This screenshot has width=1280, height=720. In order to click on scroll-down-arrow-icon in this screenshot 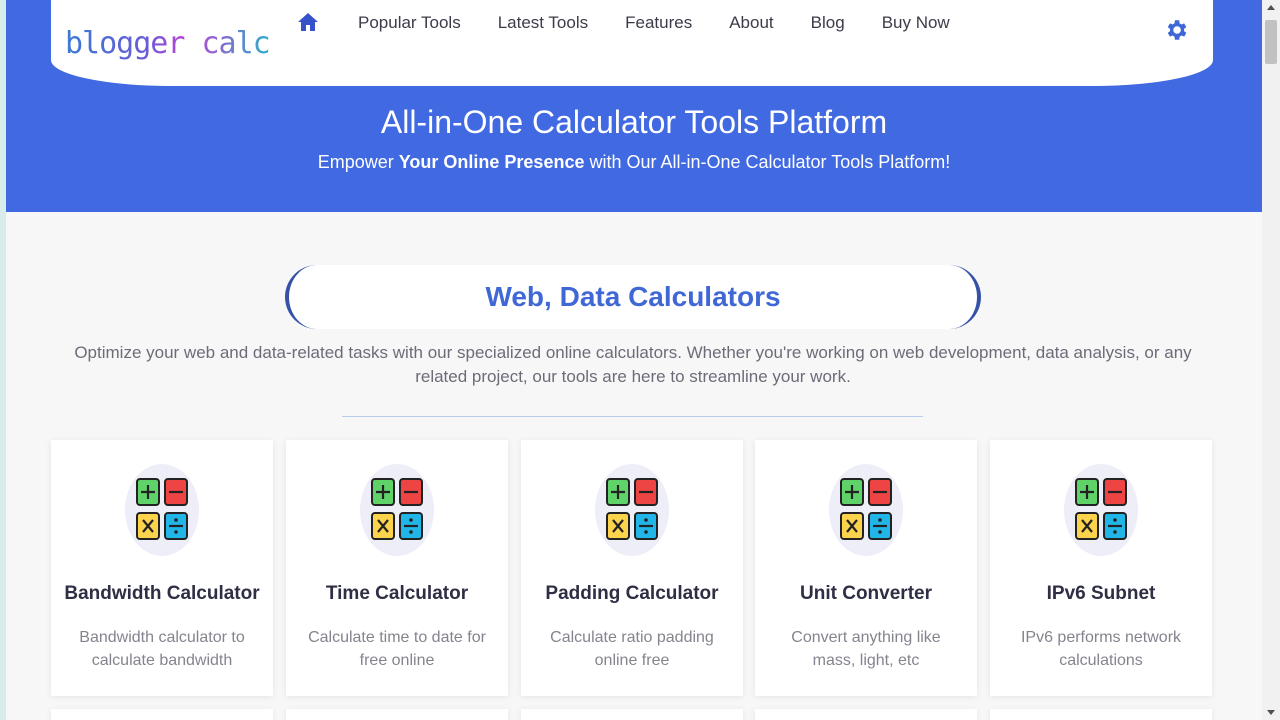, I will do `click(1271, 712)`.